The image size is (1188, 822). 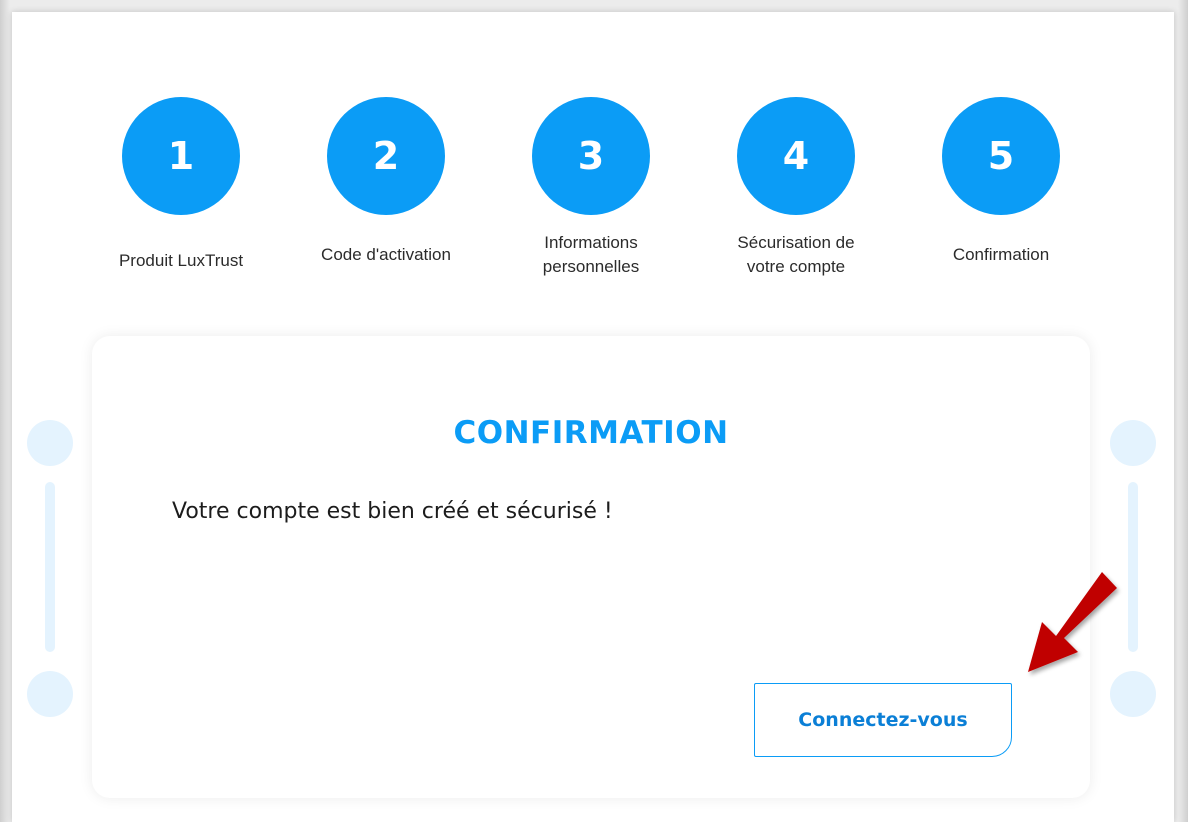 What do you see at coordinates (1001, 254) in the screenshot?
I see `step-5-label: Confirmation` at bounding box center [1001, 254].